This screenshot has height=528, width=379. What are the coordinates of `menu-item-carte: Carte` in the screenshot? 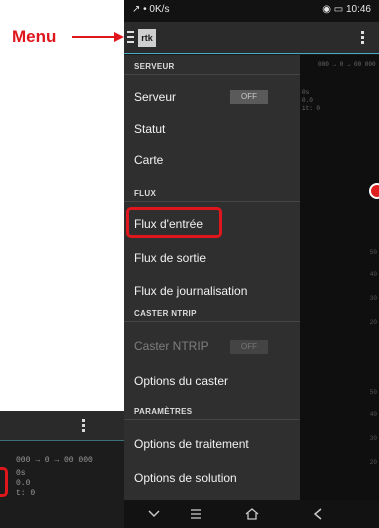 It's located at (148, 160).